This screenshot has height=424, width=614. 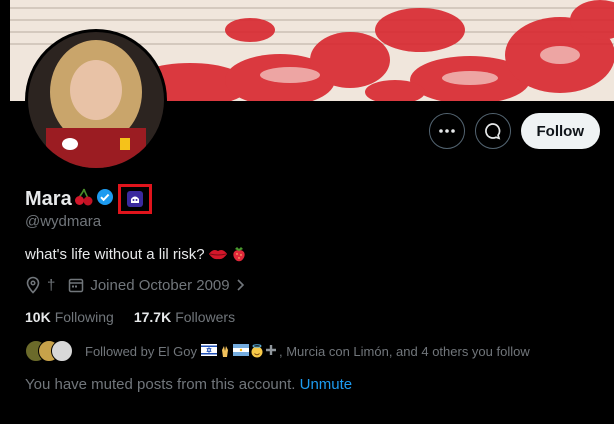 What do you see at coordinates (160, 285) in the screenshot?
I see `joined-date: Joined October 2009` at bounding box center [160, 285].